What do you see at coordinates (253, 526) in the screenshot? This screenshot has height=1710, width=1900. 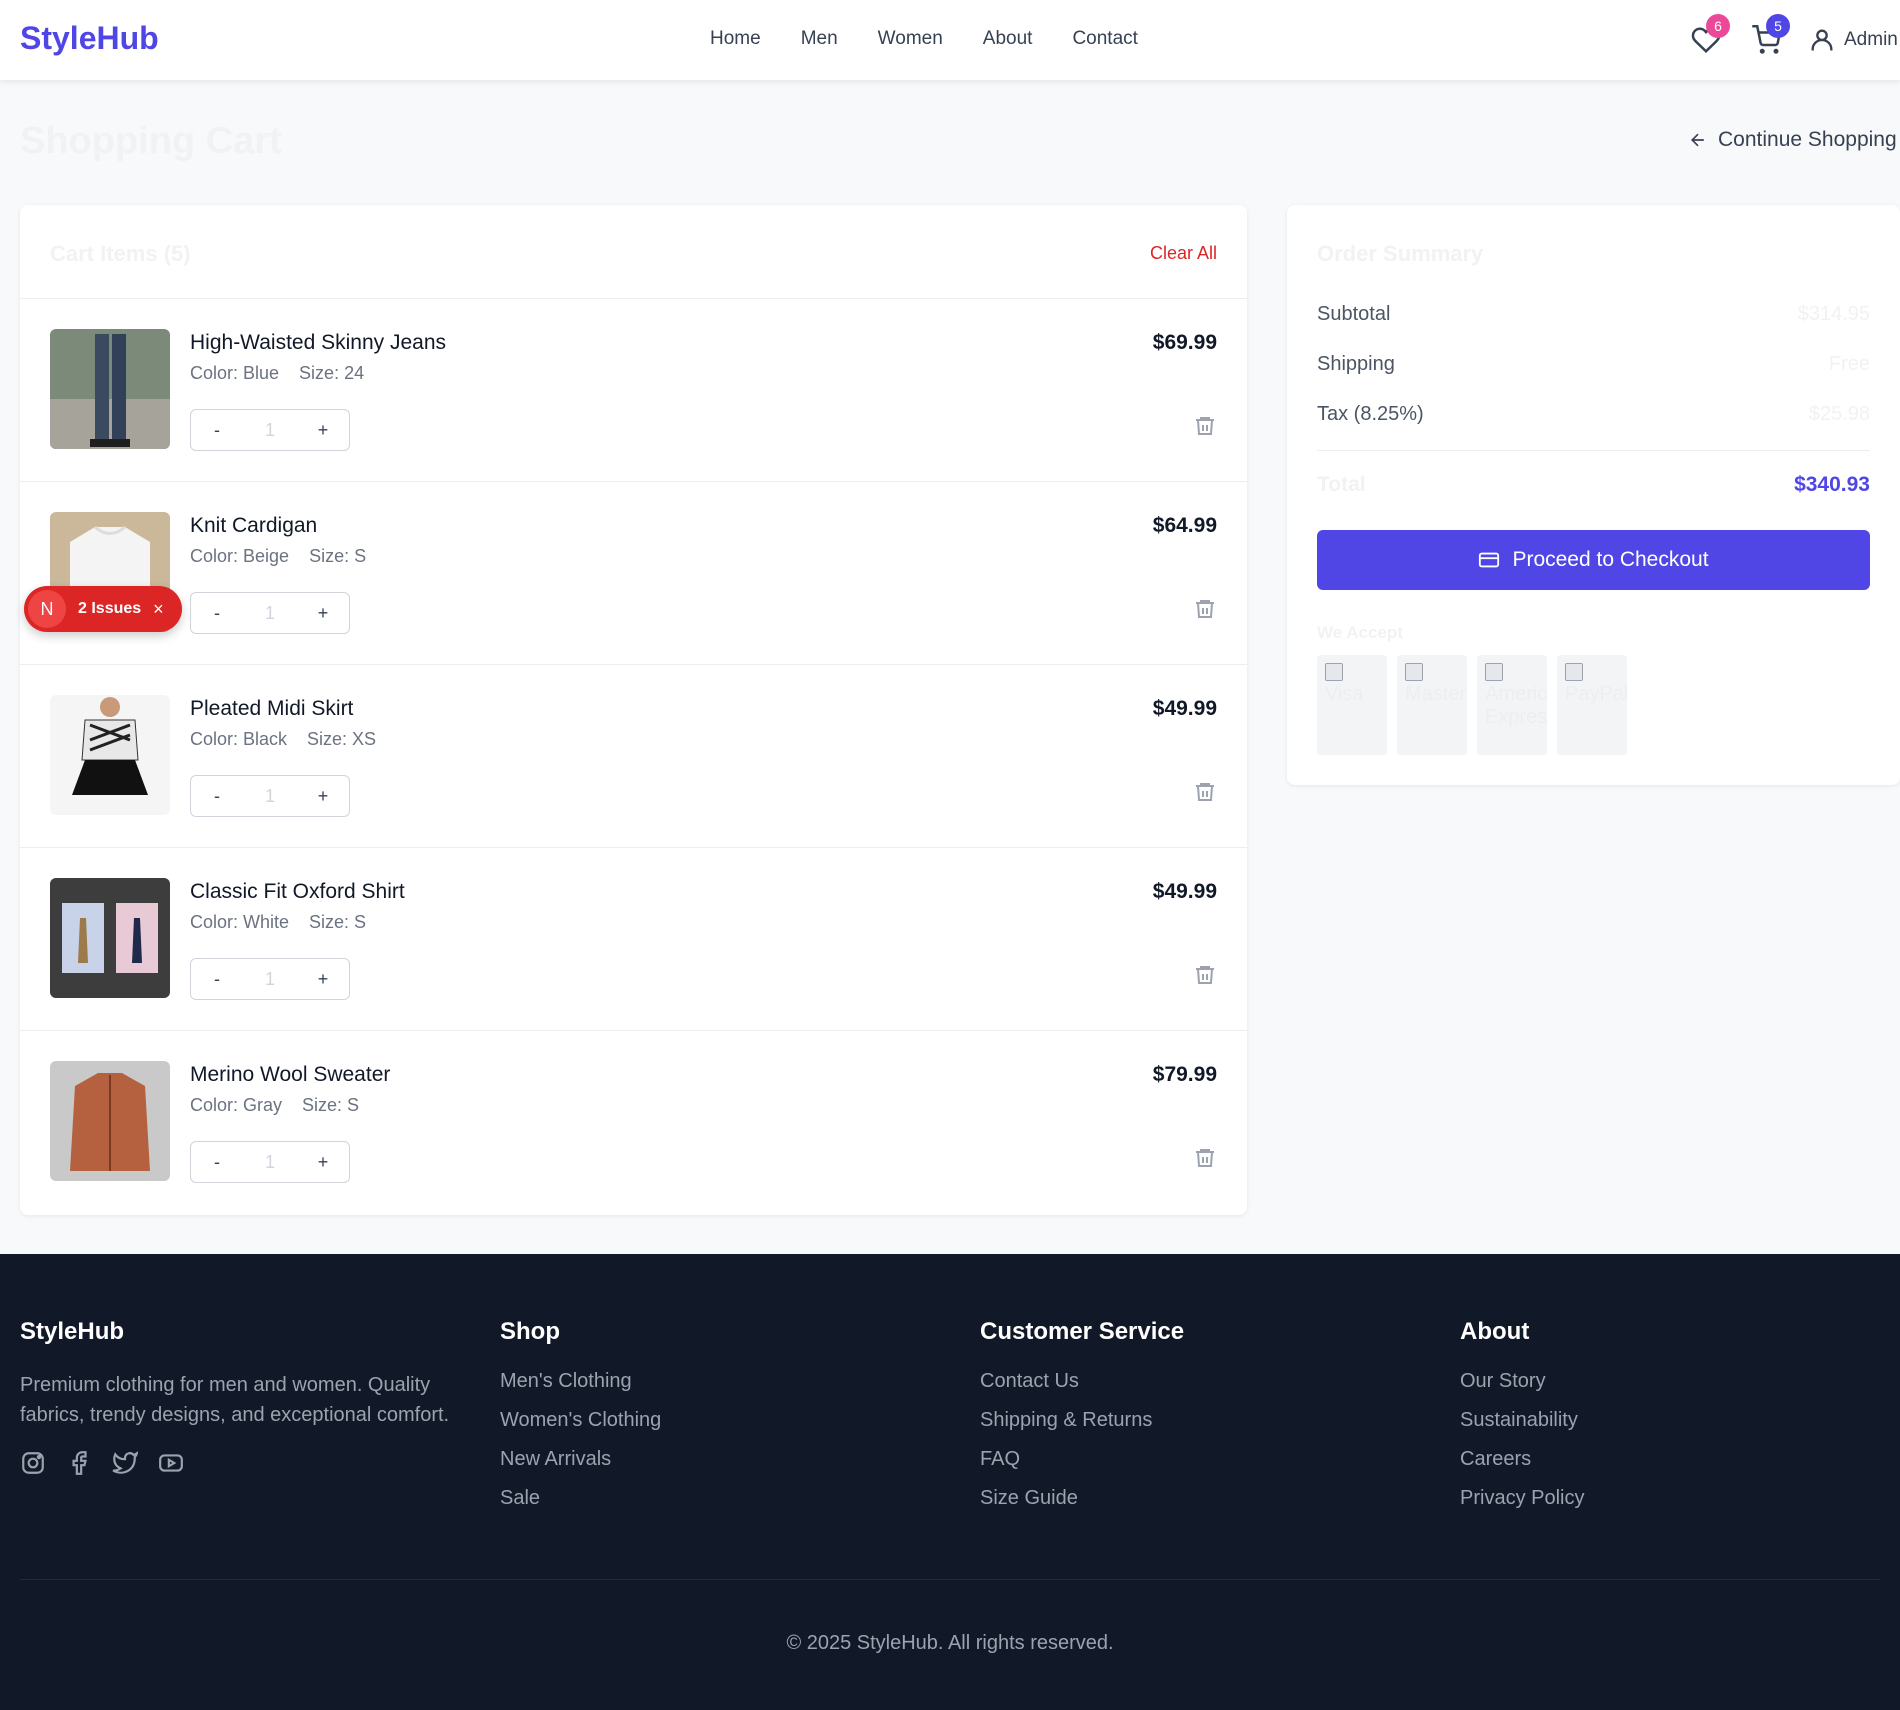 I see `product-name: Knit Cardigan` at bounding box center [253, 526].